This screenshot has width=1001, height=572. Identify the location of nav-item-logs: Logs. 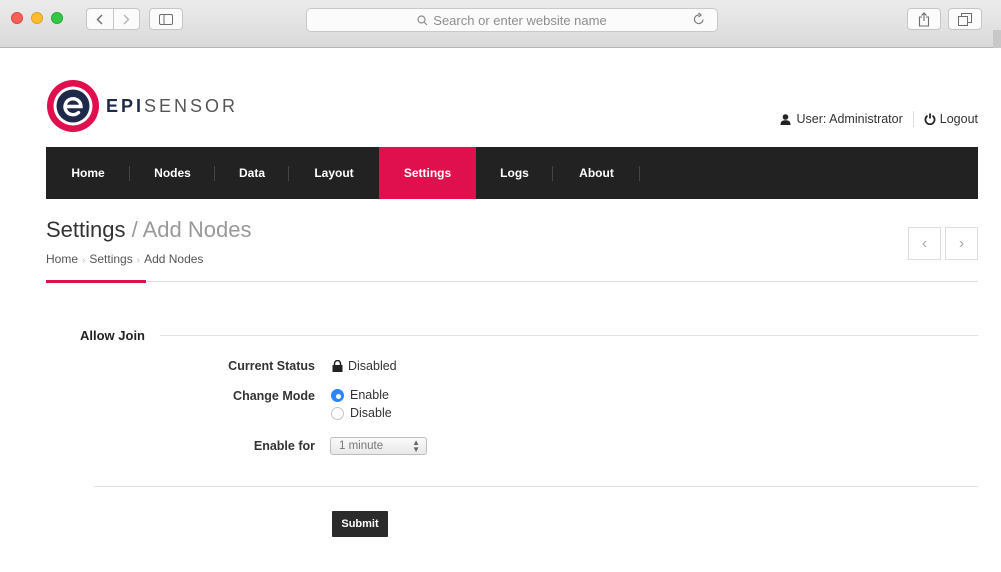
(514, 173).